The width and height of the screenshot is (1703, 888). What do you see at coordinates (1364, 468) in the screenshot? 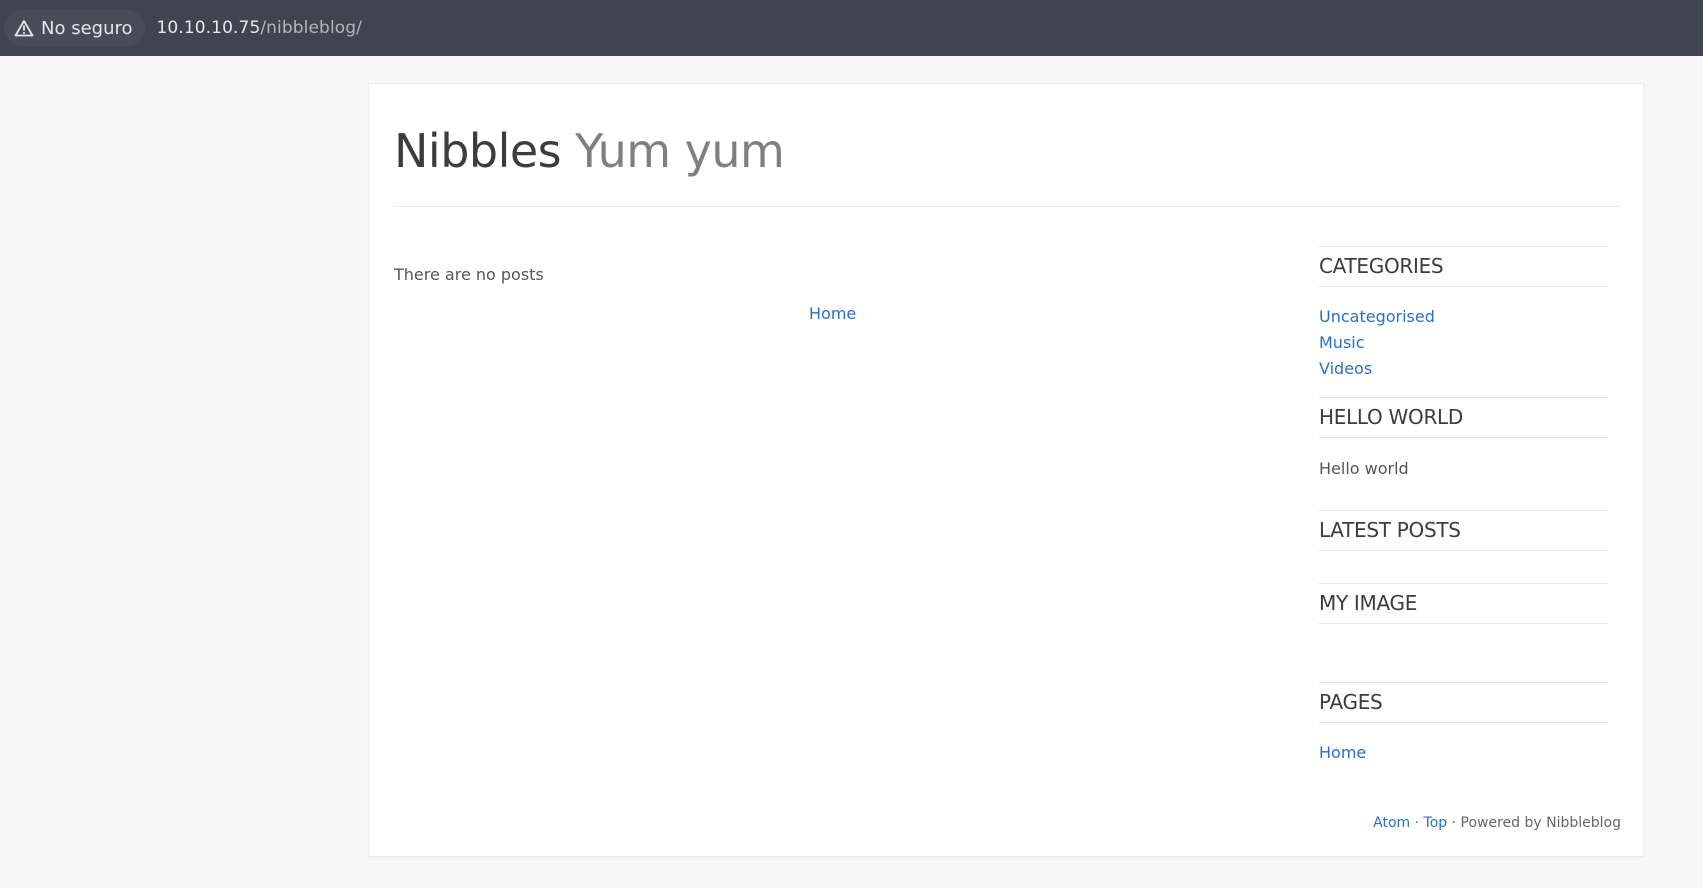
I see `hello-world-text: Hello world` at bounding box center [1364, 468].